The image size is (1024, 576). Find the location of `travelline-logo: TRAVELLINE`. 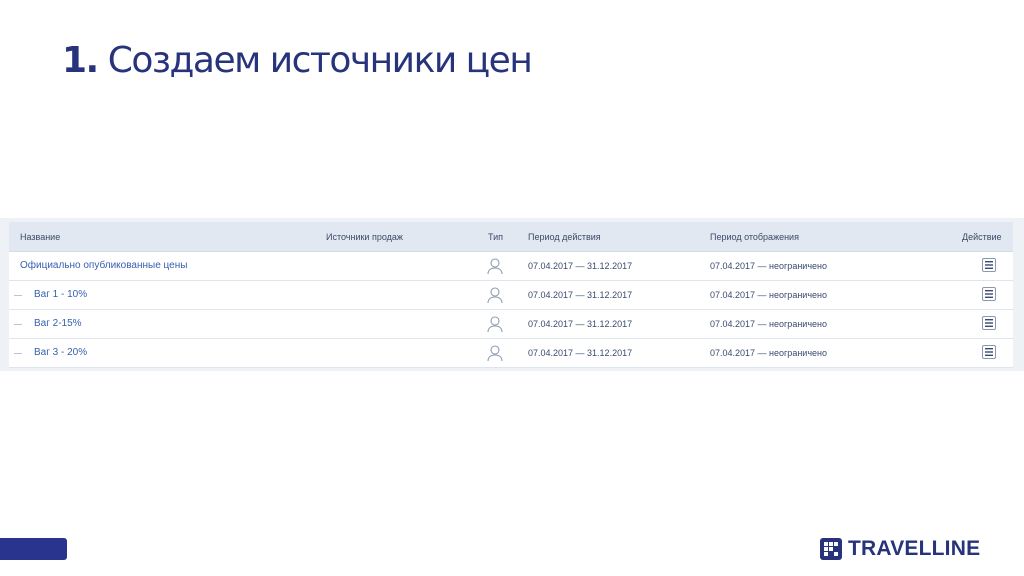

travelline-logo: TRAVELLINE is located at coordinates (900, 549).